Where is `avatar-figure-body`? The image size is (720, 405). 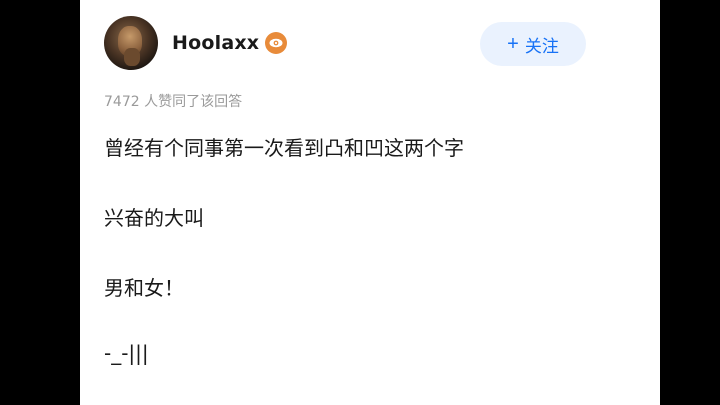 avatar-figure-body is located at coordinates (132, 57).